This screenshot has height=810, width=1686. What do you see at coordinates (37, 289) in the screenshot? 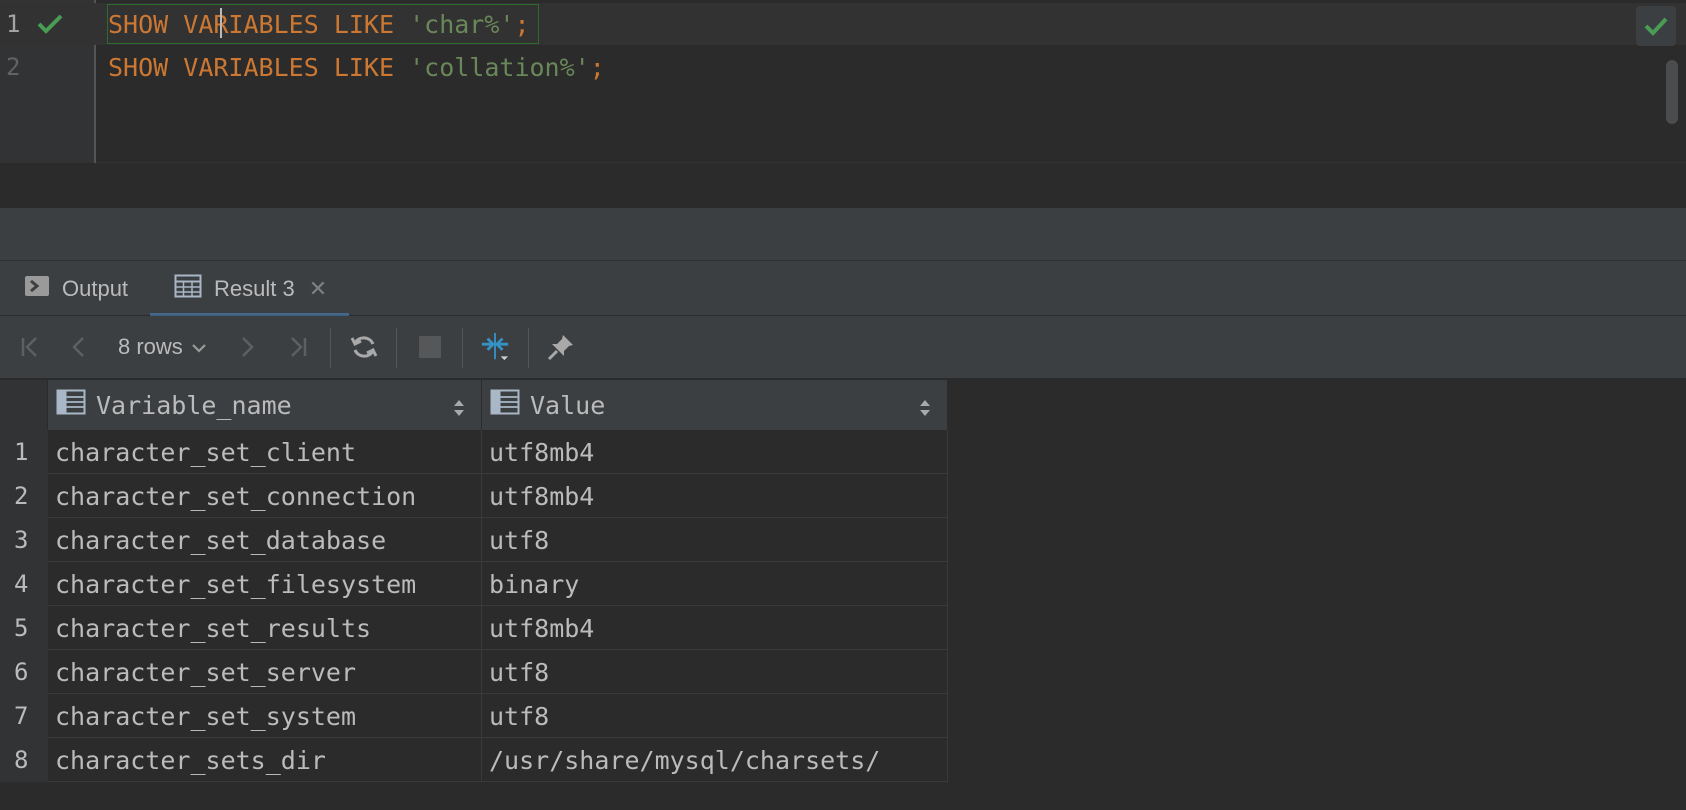
I see `console-icon` at bounding box center [37, 289].